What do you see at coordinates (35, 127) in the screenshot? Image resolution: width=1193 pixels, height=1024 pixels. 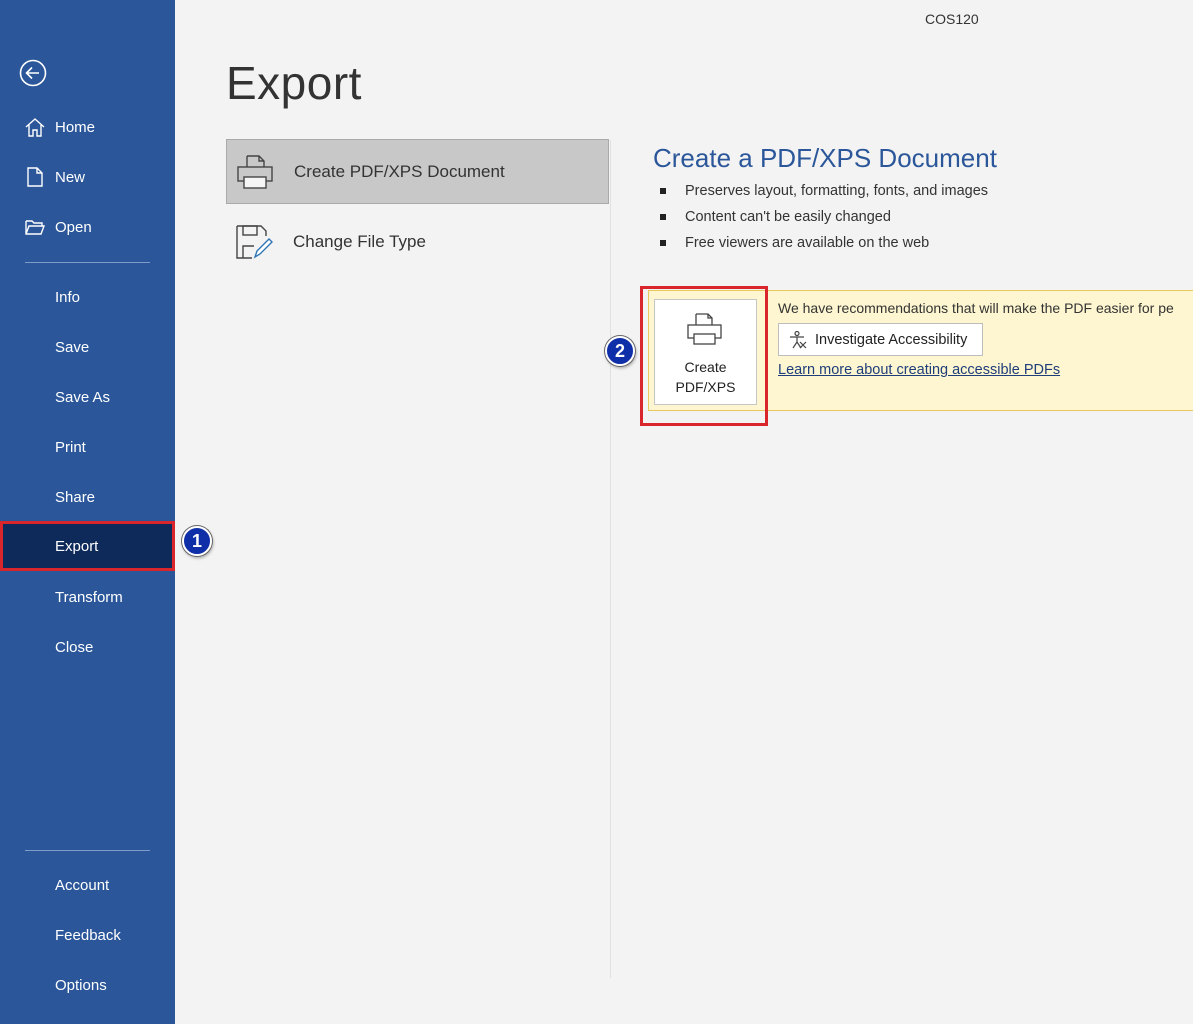 I see `home-icon` at bounding box center [35, 127].